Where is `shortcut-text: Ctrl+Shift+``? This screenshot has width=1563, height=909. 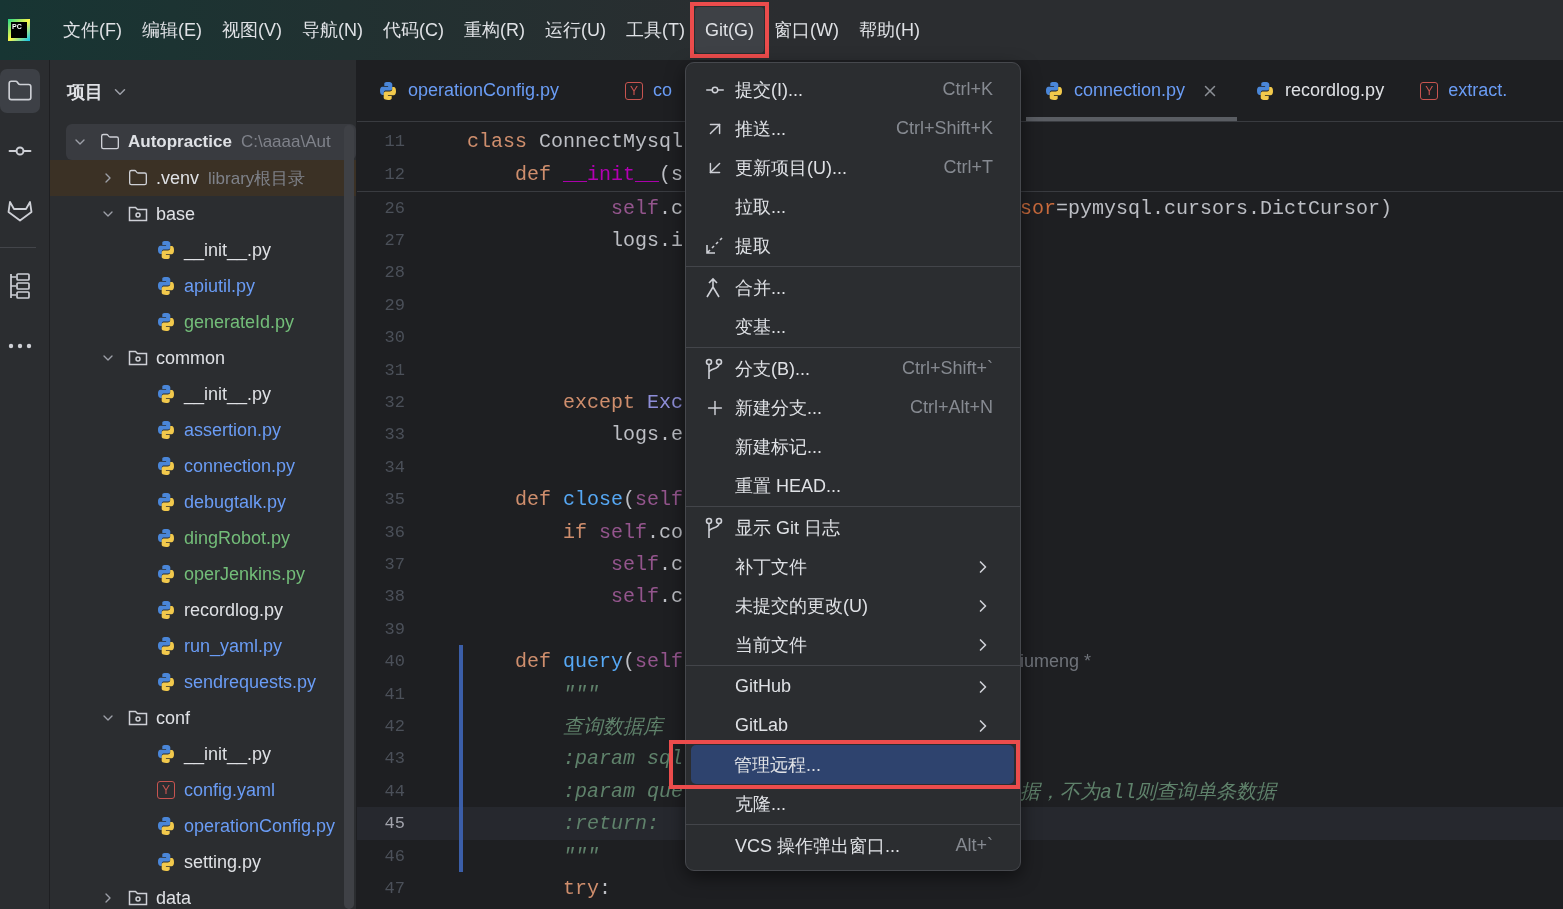 shortcut-text: Ctrl+Shift+` is located at coordinates (947, 368).